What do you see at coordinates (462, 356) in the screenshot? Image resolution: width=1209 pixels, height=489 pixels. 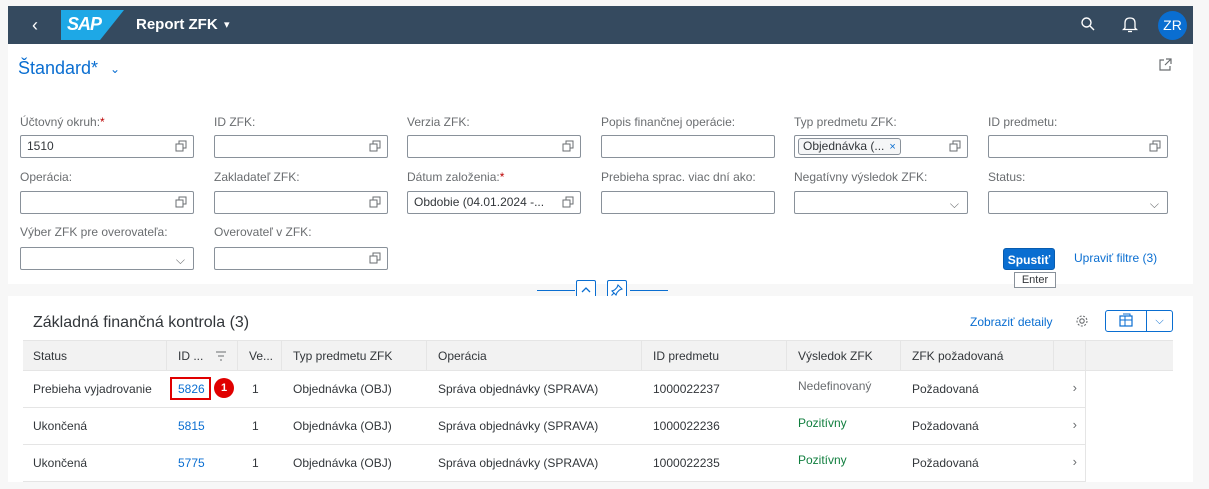 I see `column-header-operacia: Operácia` at bounding box center [462, 356].